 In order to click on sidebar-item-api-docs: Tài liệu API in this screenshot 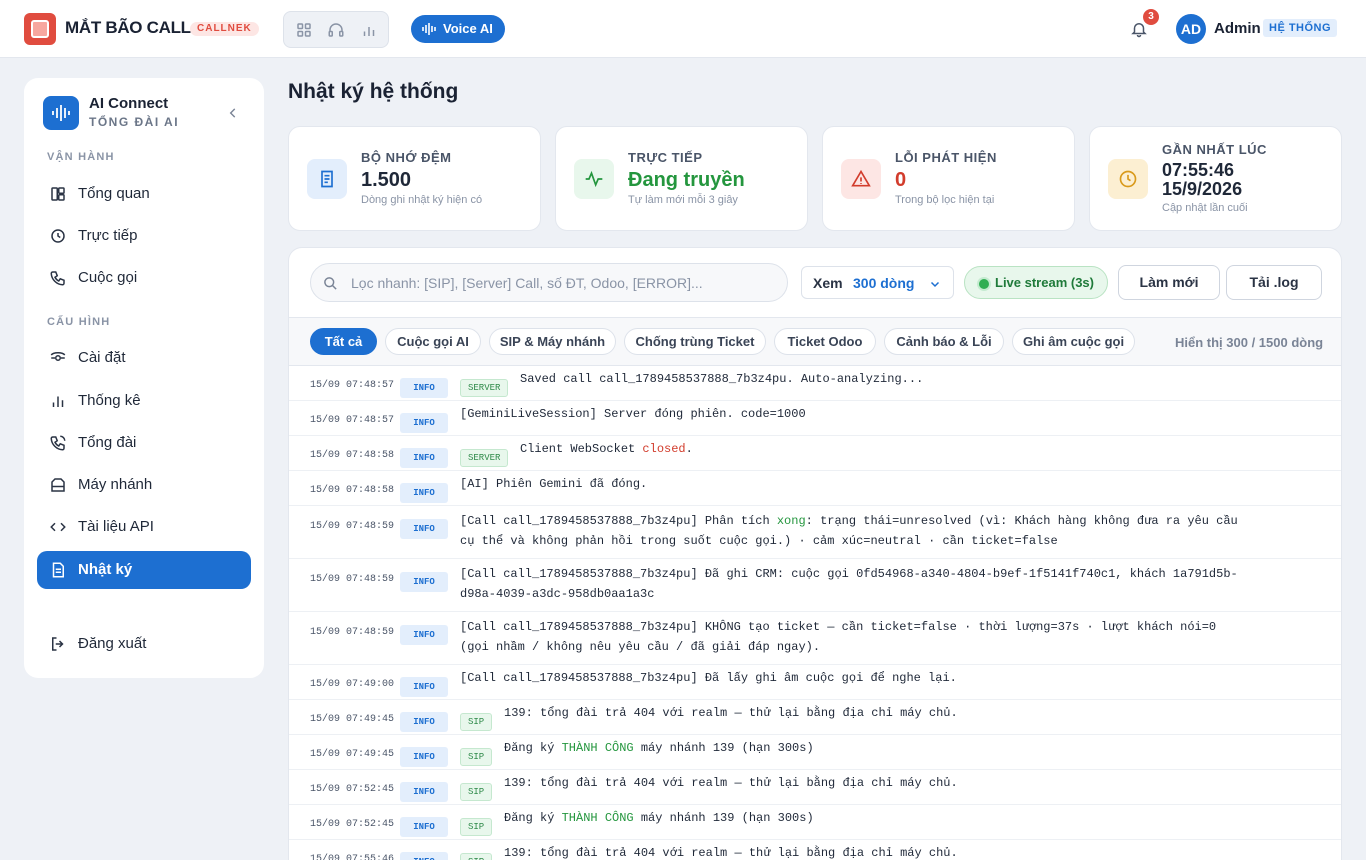, I will do `click(144, 527)`.